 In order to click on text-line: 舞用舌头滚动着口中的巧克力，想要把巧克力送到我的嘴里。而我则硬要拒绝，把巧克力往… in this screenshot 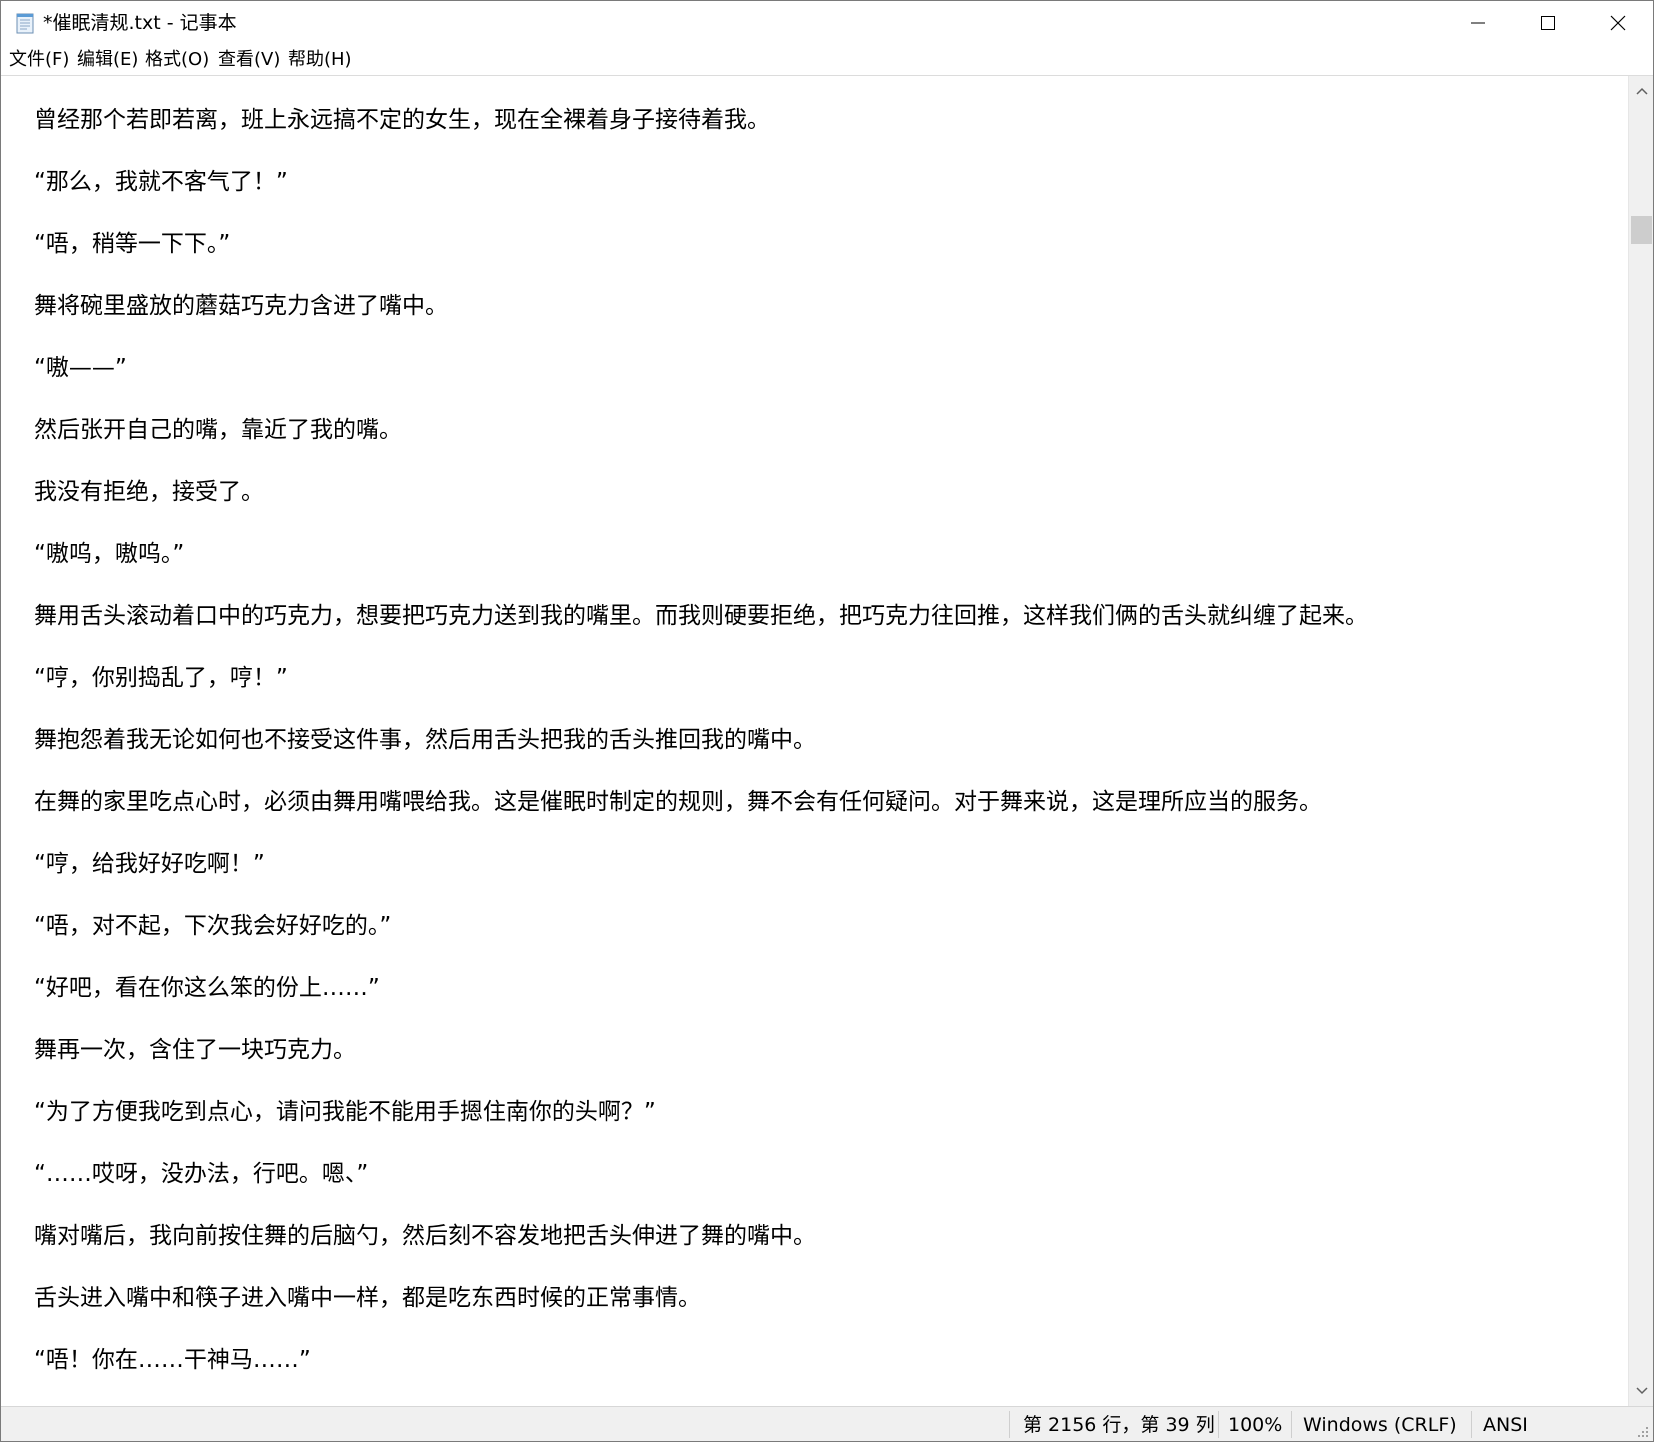, I will do `click(701, 616)`.